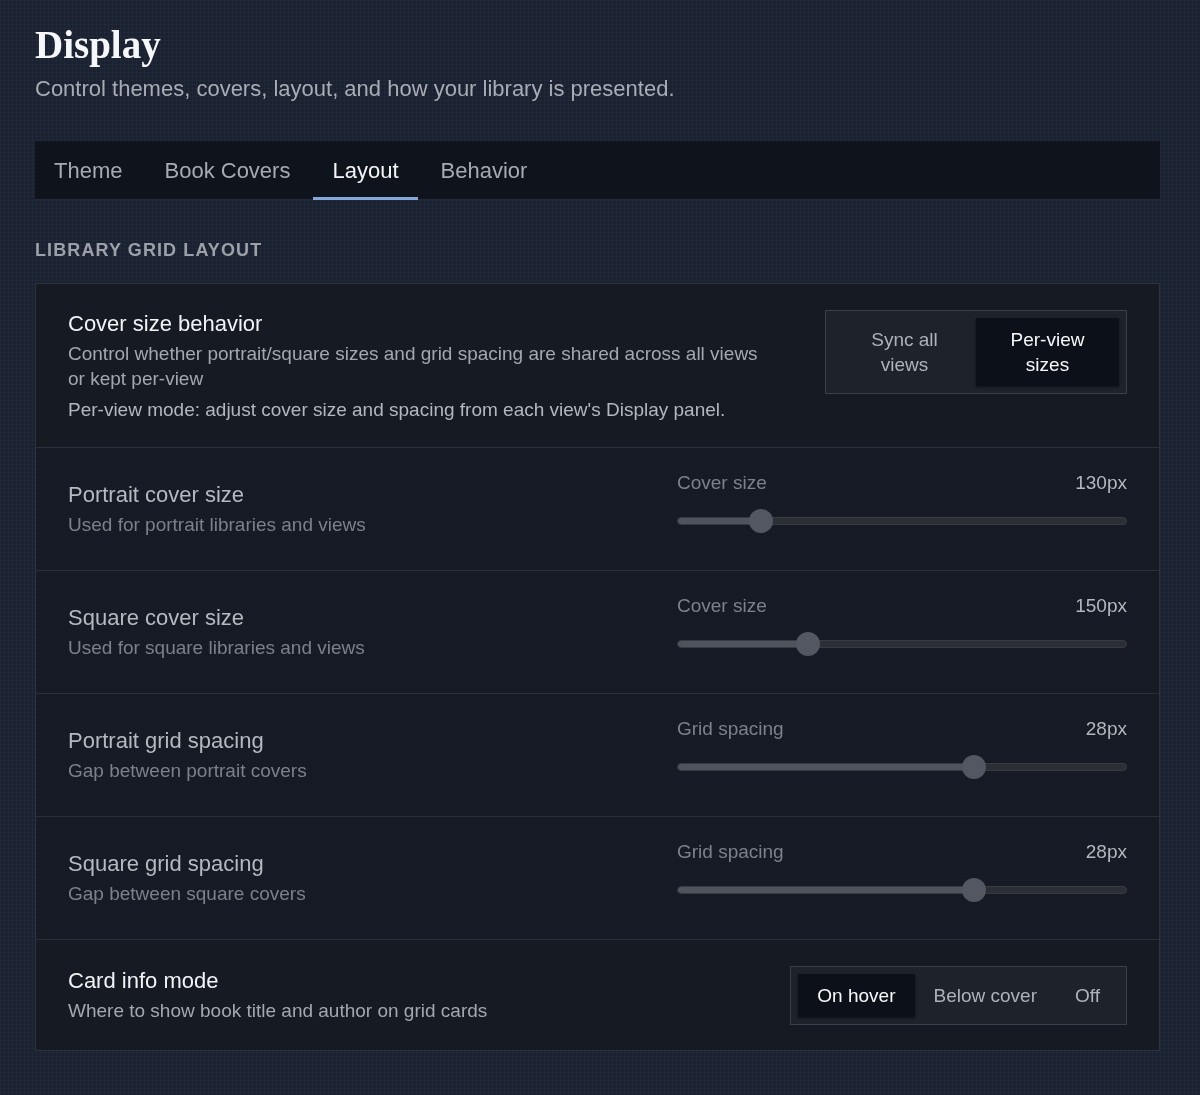 The height and width of the screenshot is (1095, 1200). I want to click on tab: Book Covers, so click(227, 170).